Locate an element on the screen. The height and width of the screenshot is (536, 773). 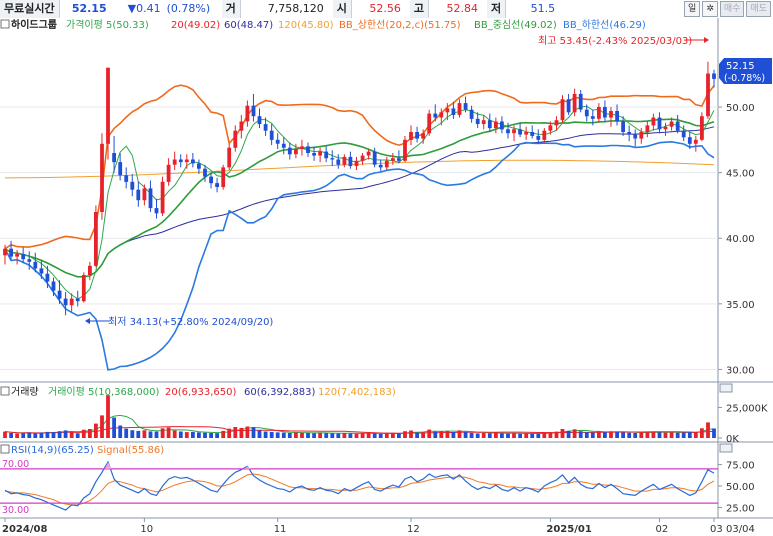
sell-button: 매도 is located at coordinates (758, 9).